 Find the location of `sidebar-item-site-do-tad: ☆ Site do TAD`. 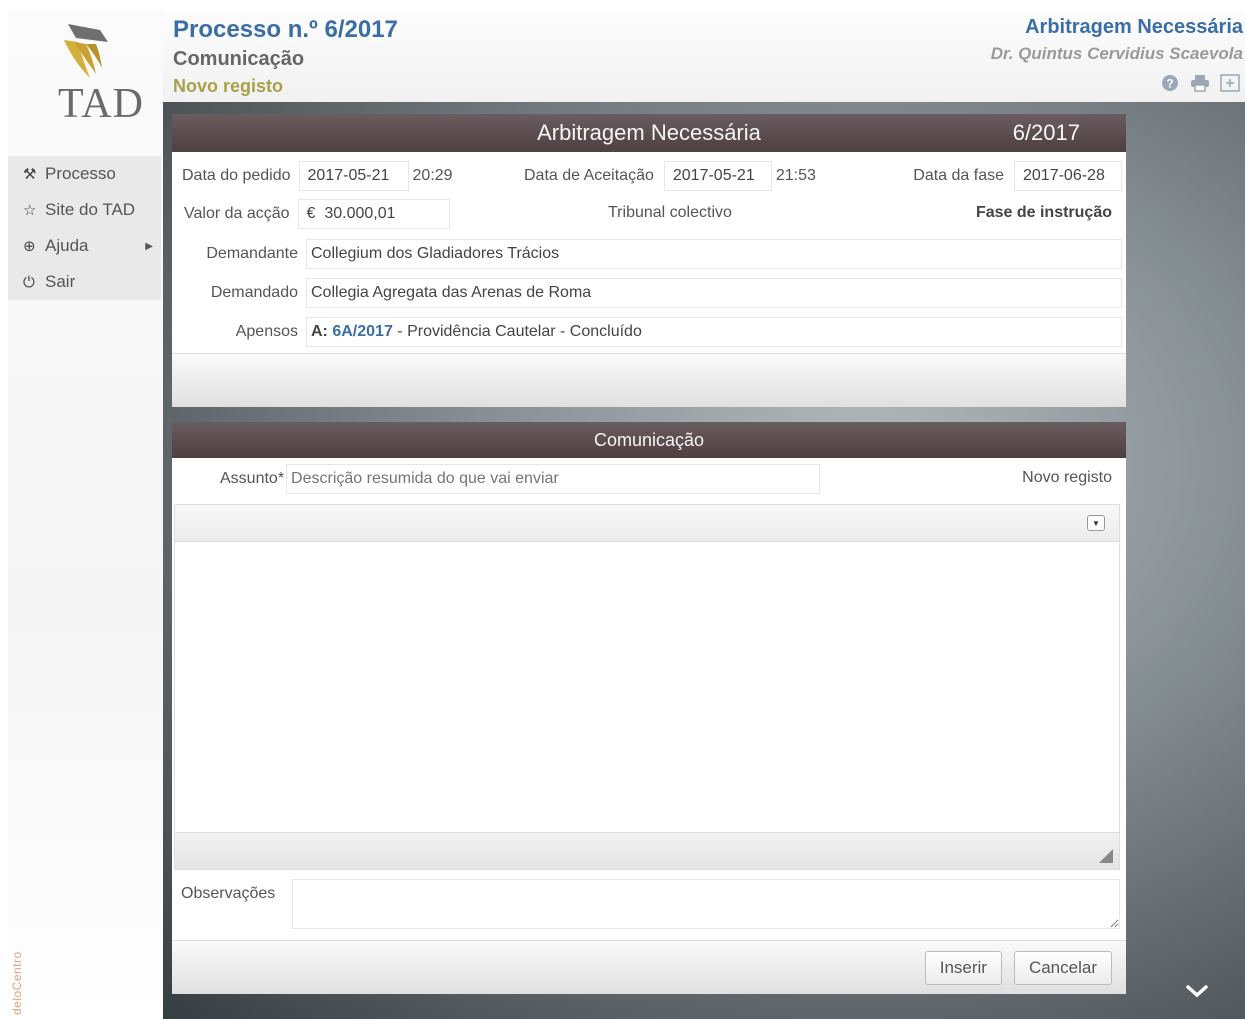

sidebar-item-site-do-tad: ☆ Site do TAD is located at coordinates (84, 210).